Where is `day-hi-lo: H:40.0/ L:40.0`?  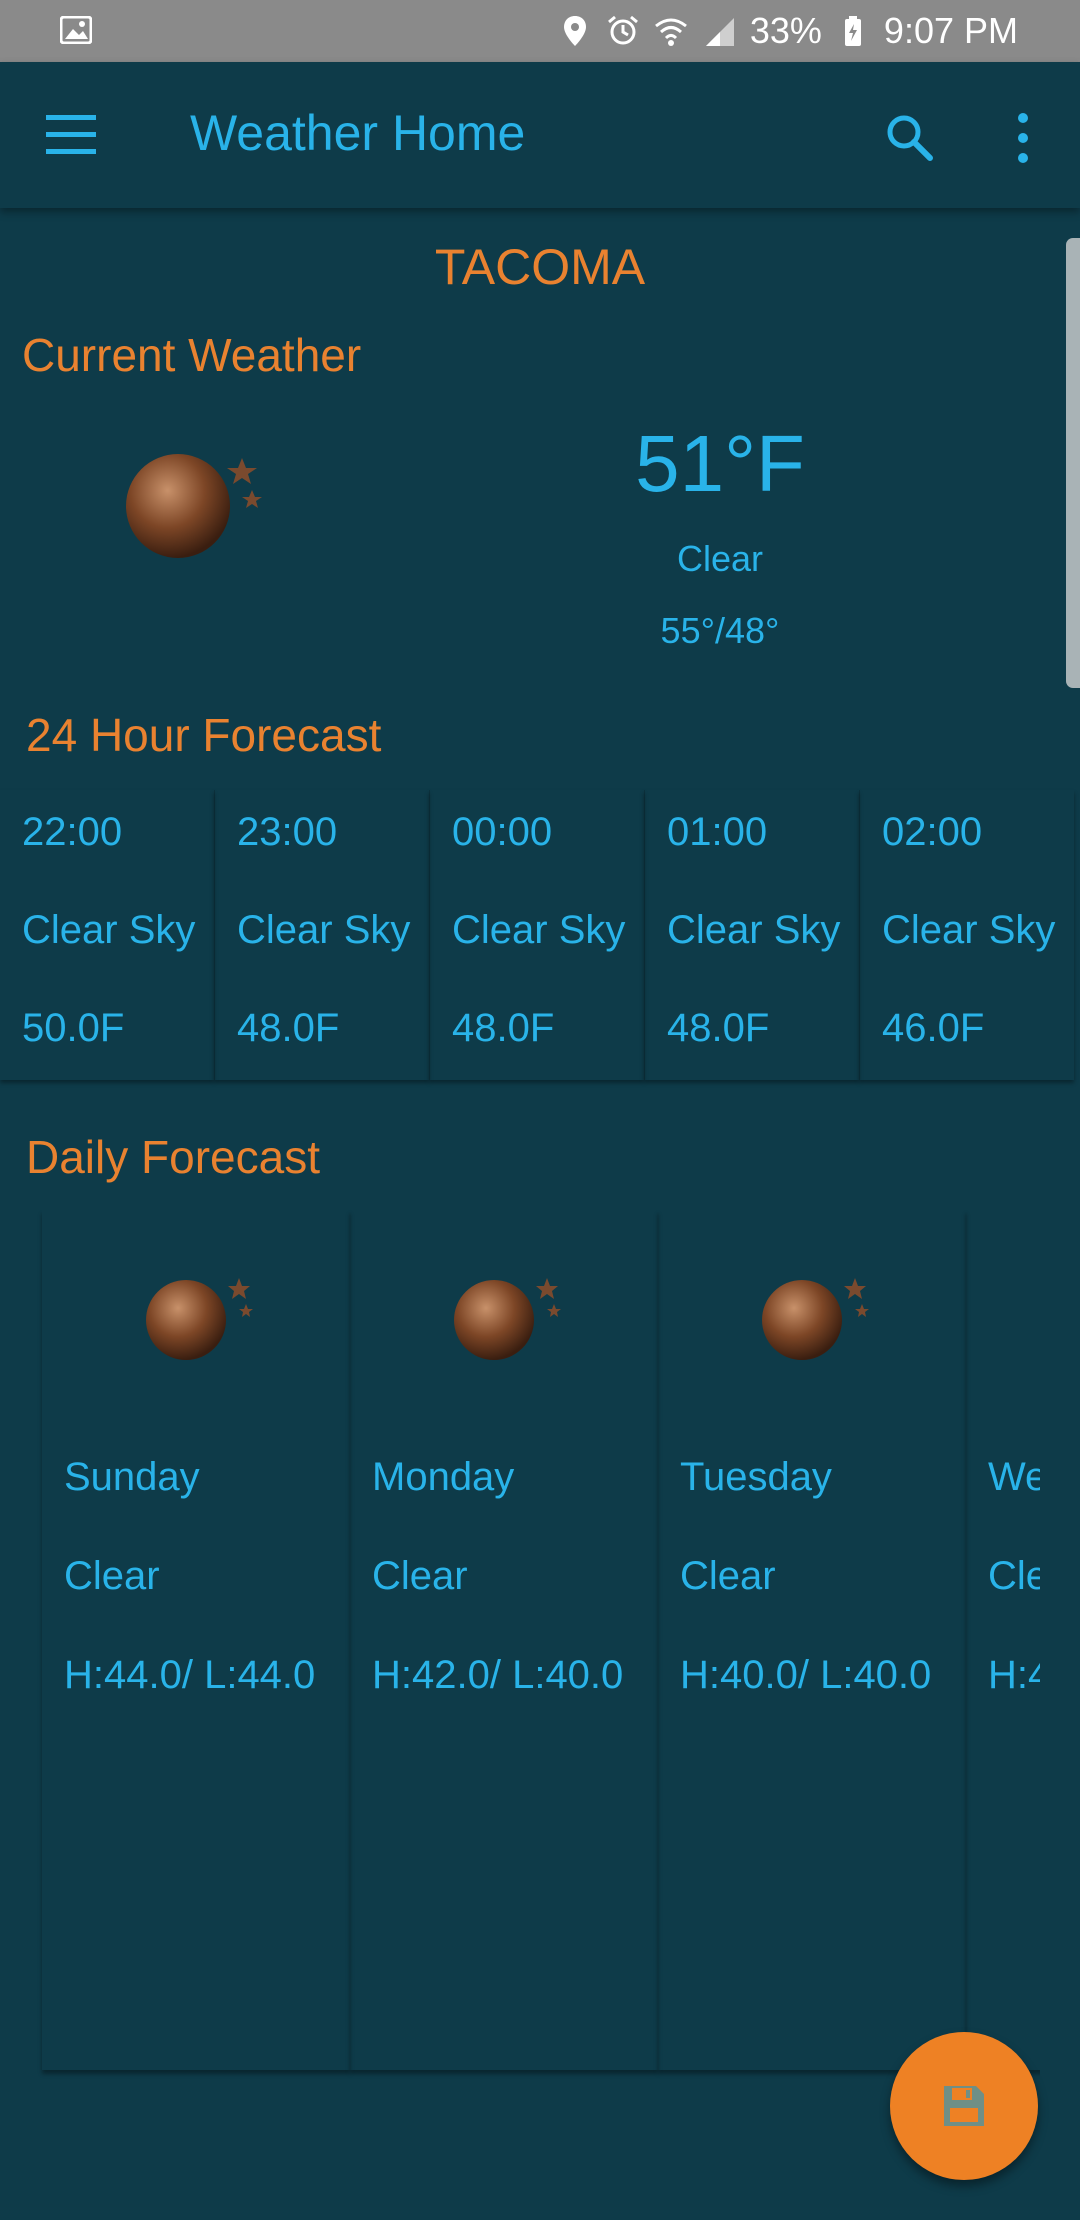 day-hi-lo: H:40.0/ L:40.0 is located at coordinates (806, 1675).